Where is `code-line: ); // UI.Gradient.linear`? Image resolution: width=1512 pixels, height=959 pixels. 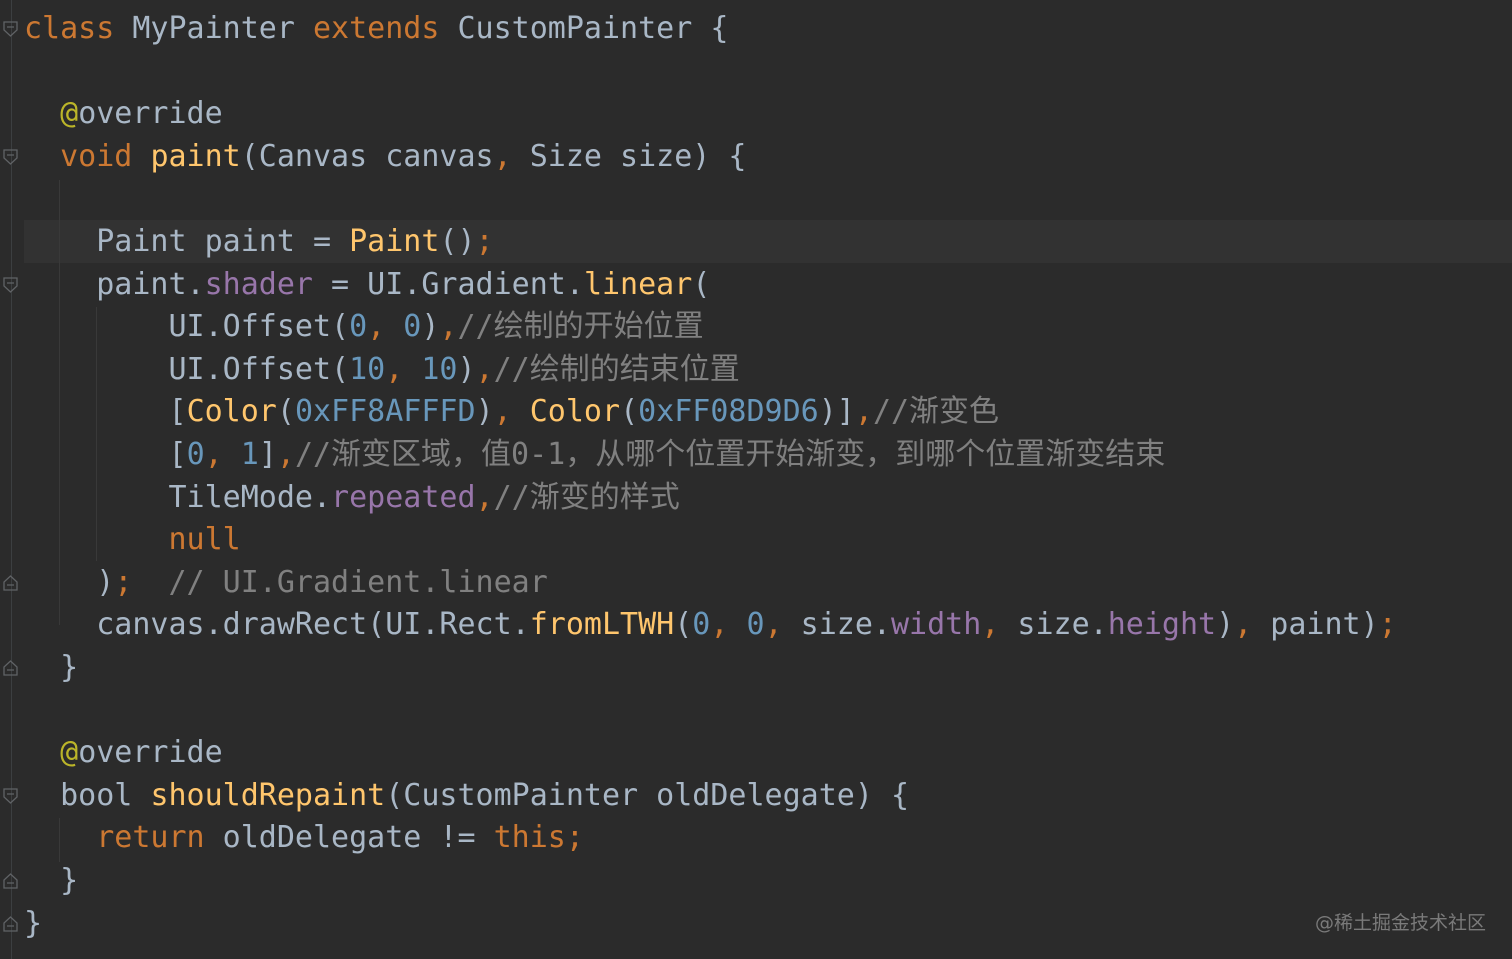 code-line: ); // UI.Gradient.linear is located at coordinates (286, 582).